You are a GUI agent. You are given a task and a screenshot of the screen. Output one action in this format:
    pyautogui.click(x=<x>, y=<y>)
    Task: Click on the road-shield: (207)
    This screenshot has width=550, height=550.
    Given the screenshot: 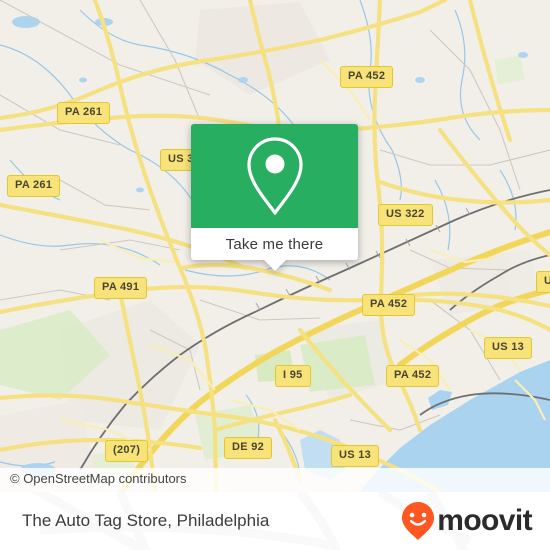 What is the action you would take?
    pyautogui.click(x=127, y=451)
    